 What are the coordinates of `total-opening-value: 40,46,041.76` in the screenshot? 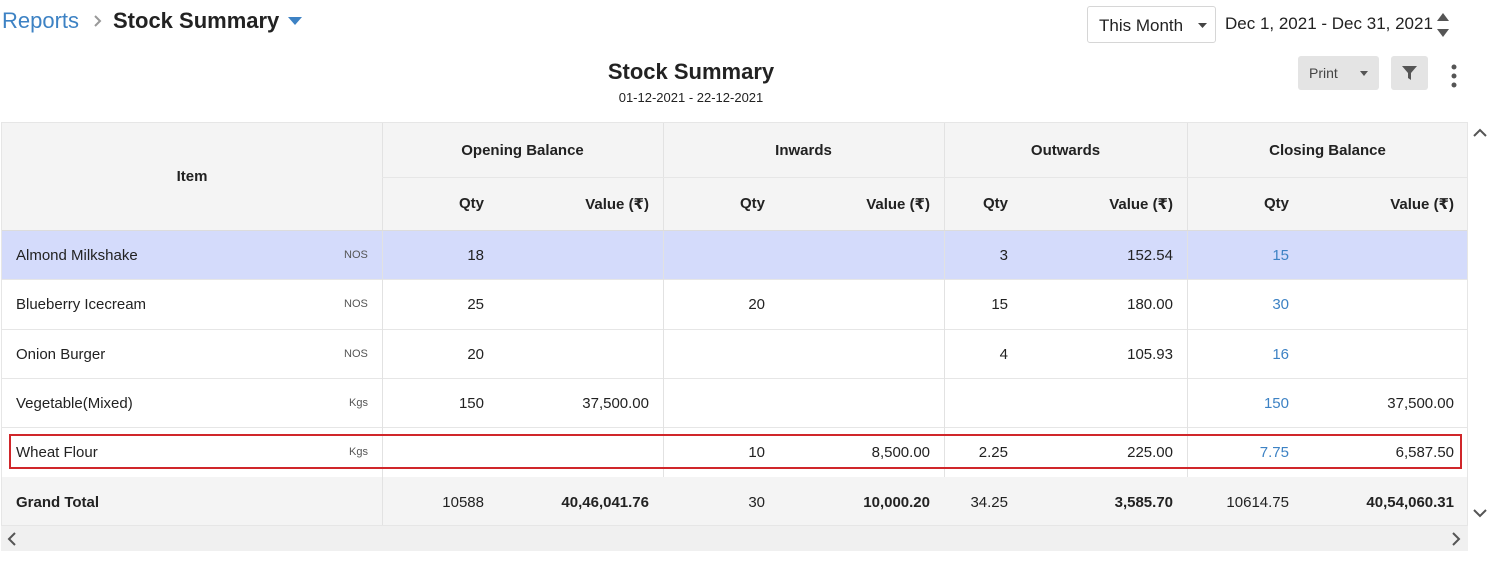 It's located at (605, 502).